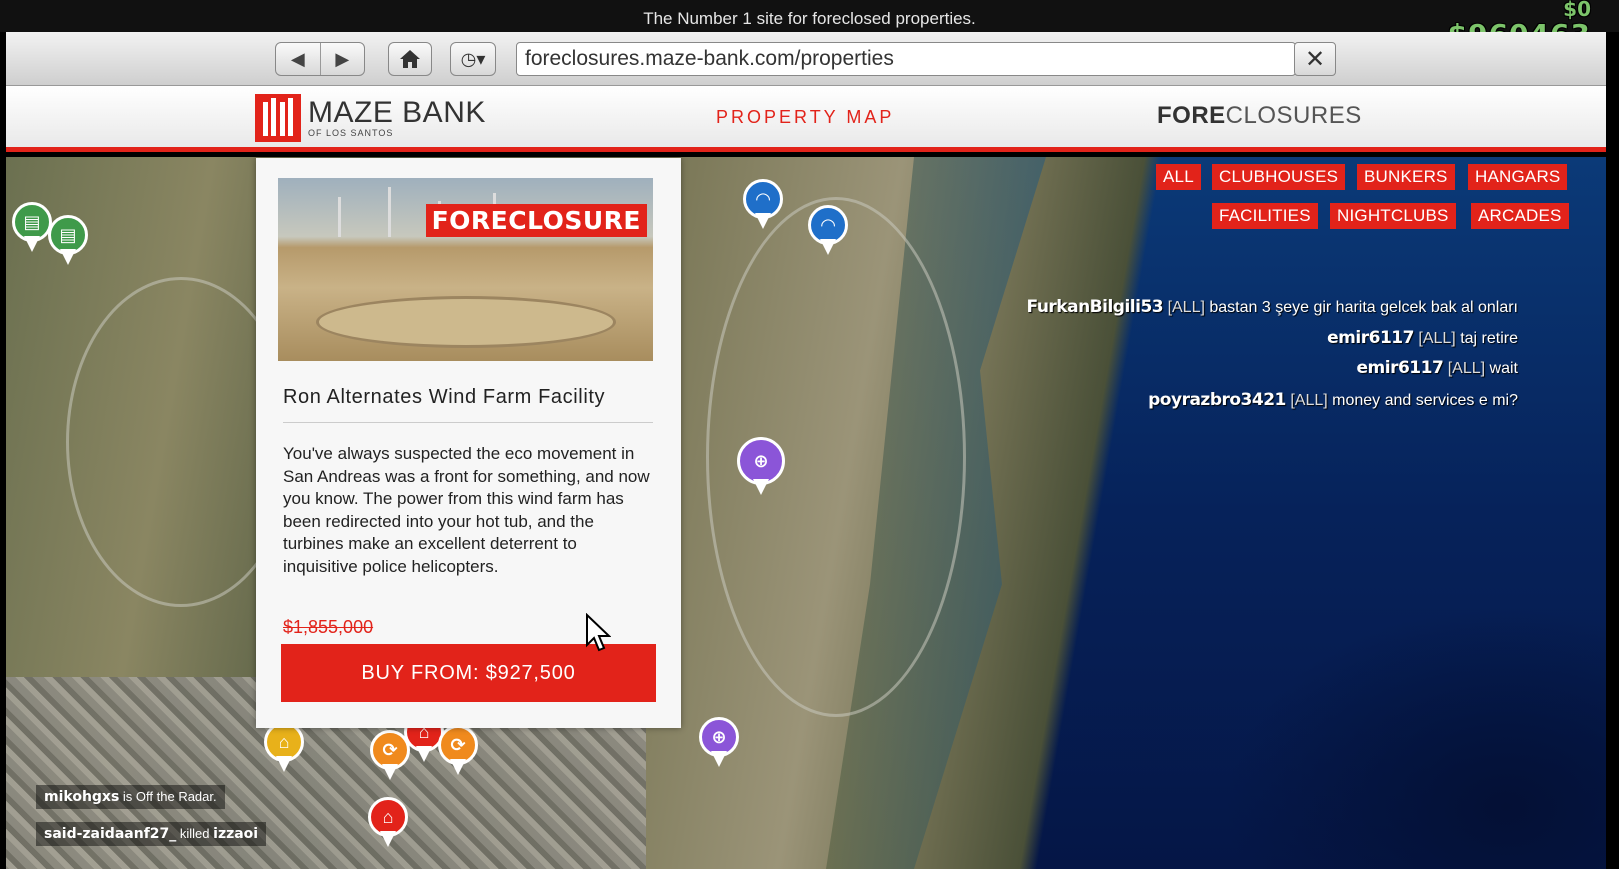 Image resolution: width=1619 pixels, height=869 pixels. I want to click on home-icon, so click(410, 59).